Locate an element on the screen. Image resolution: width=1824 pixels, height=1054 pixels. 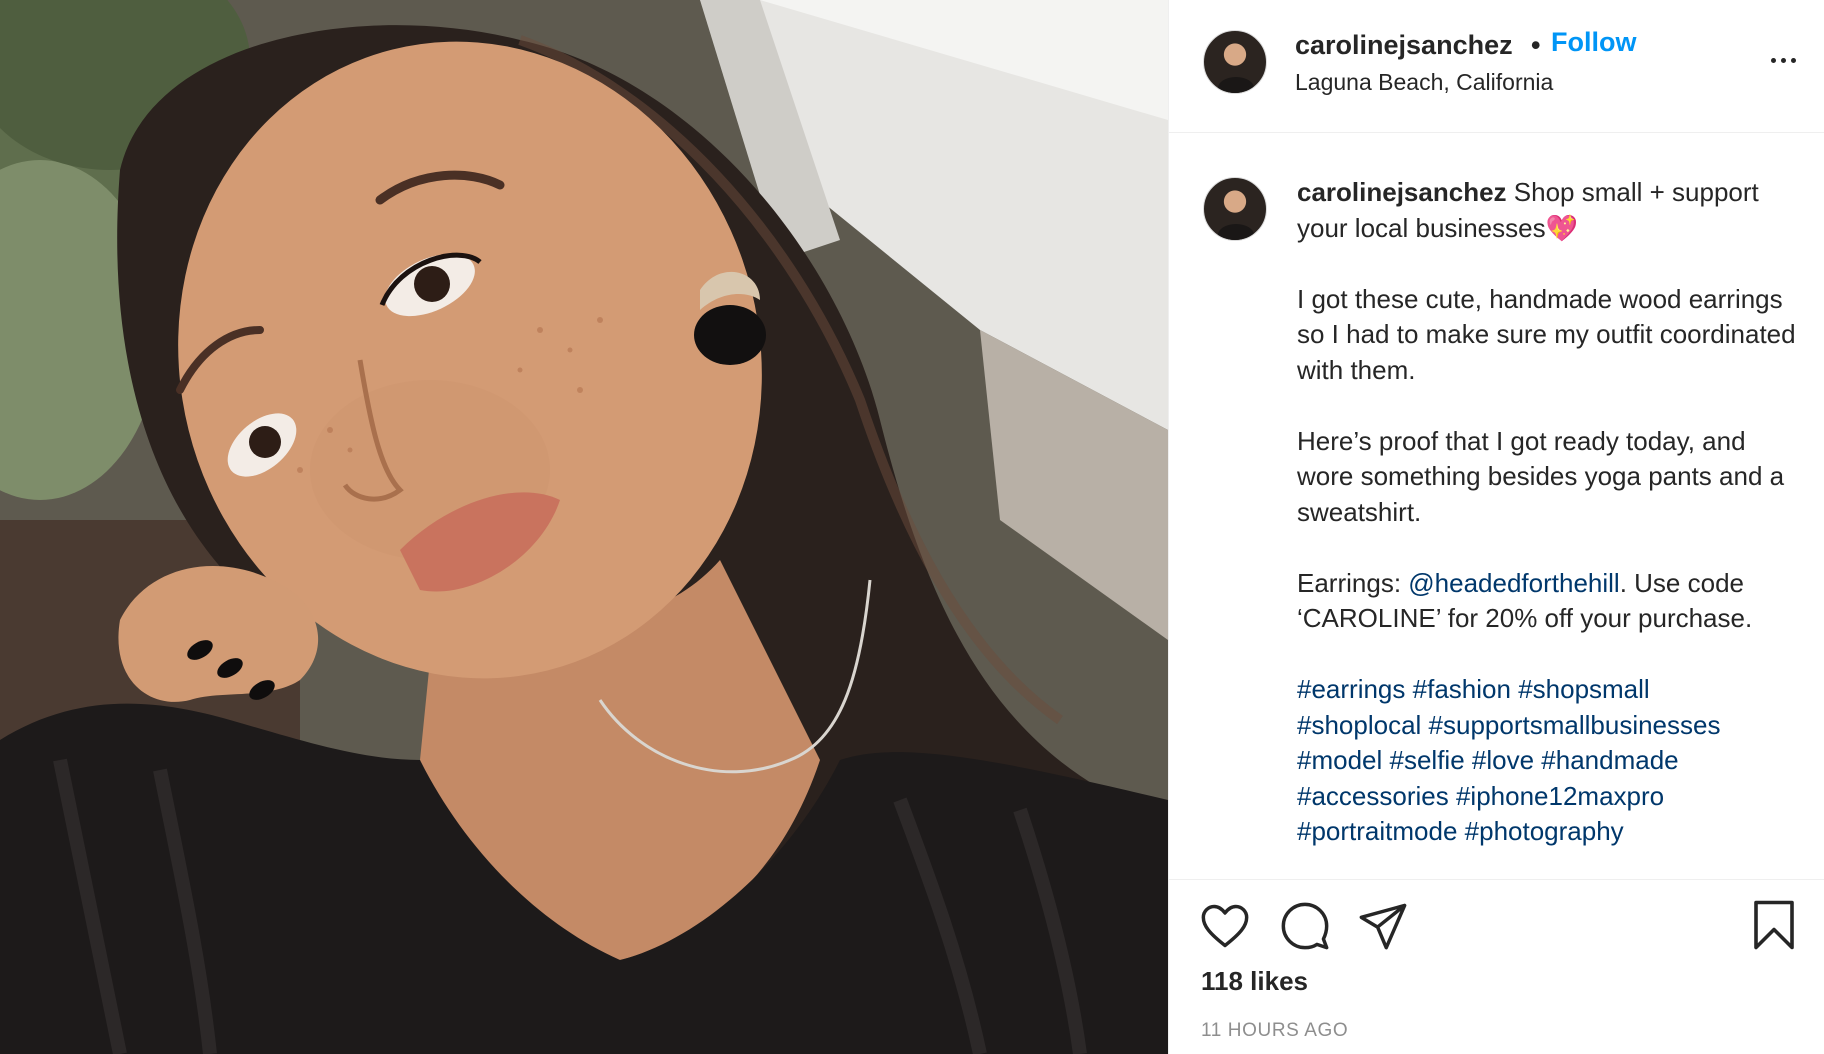
username-link: carolinejsanchez is located at coordinates (1404, 45).